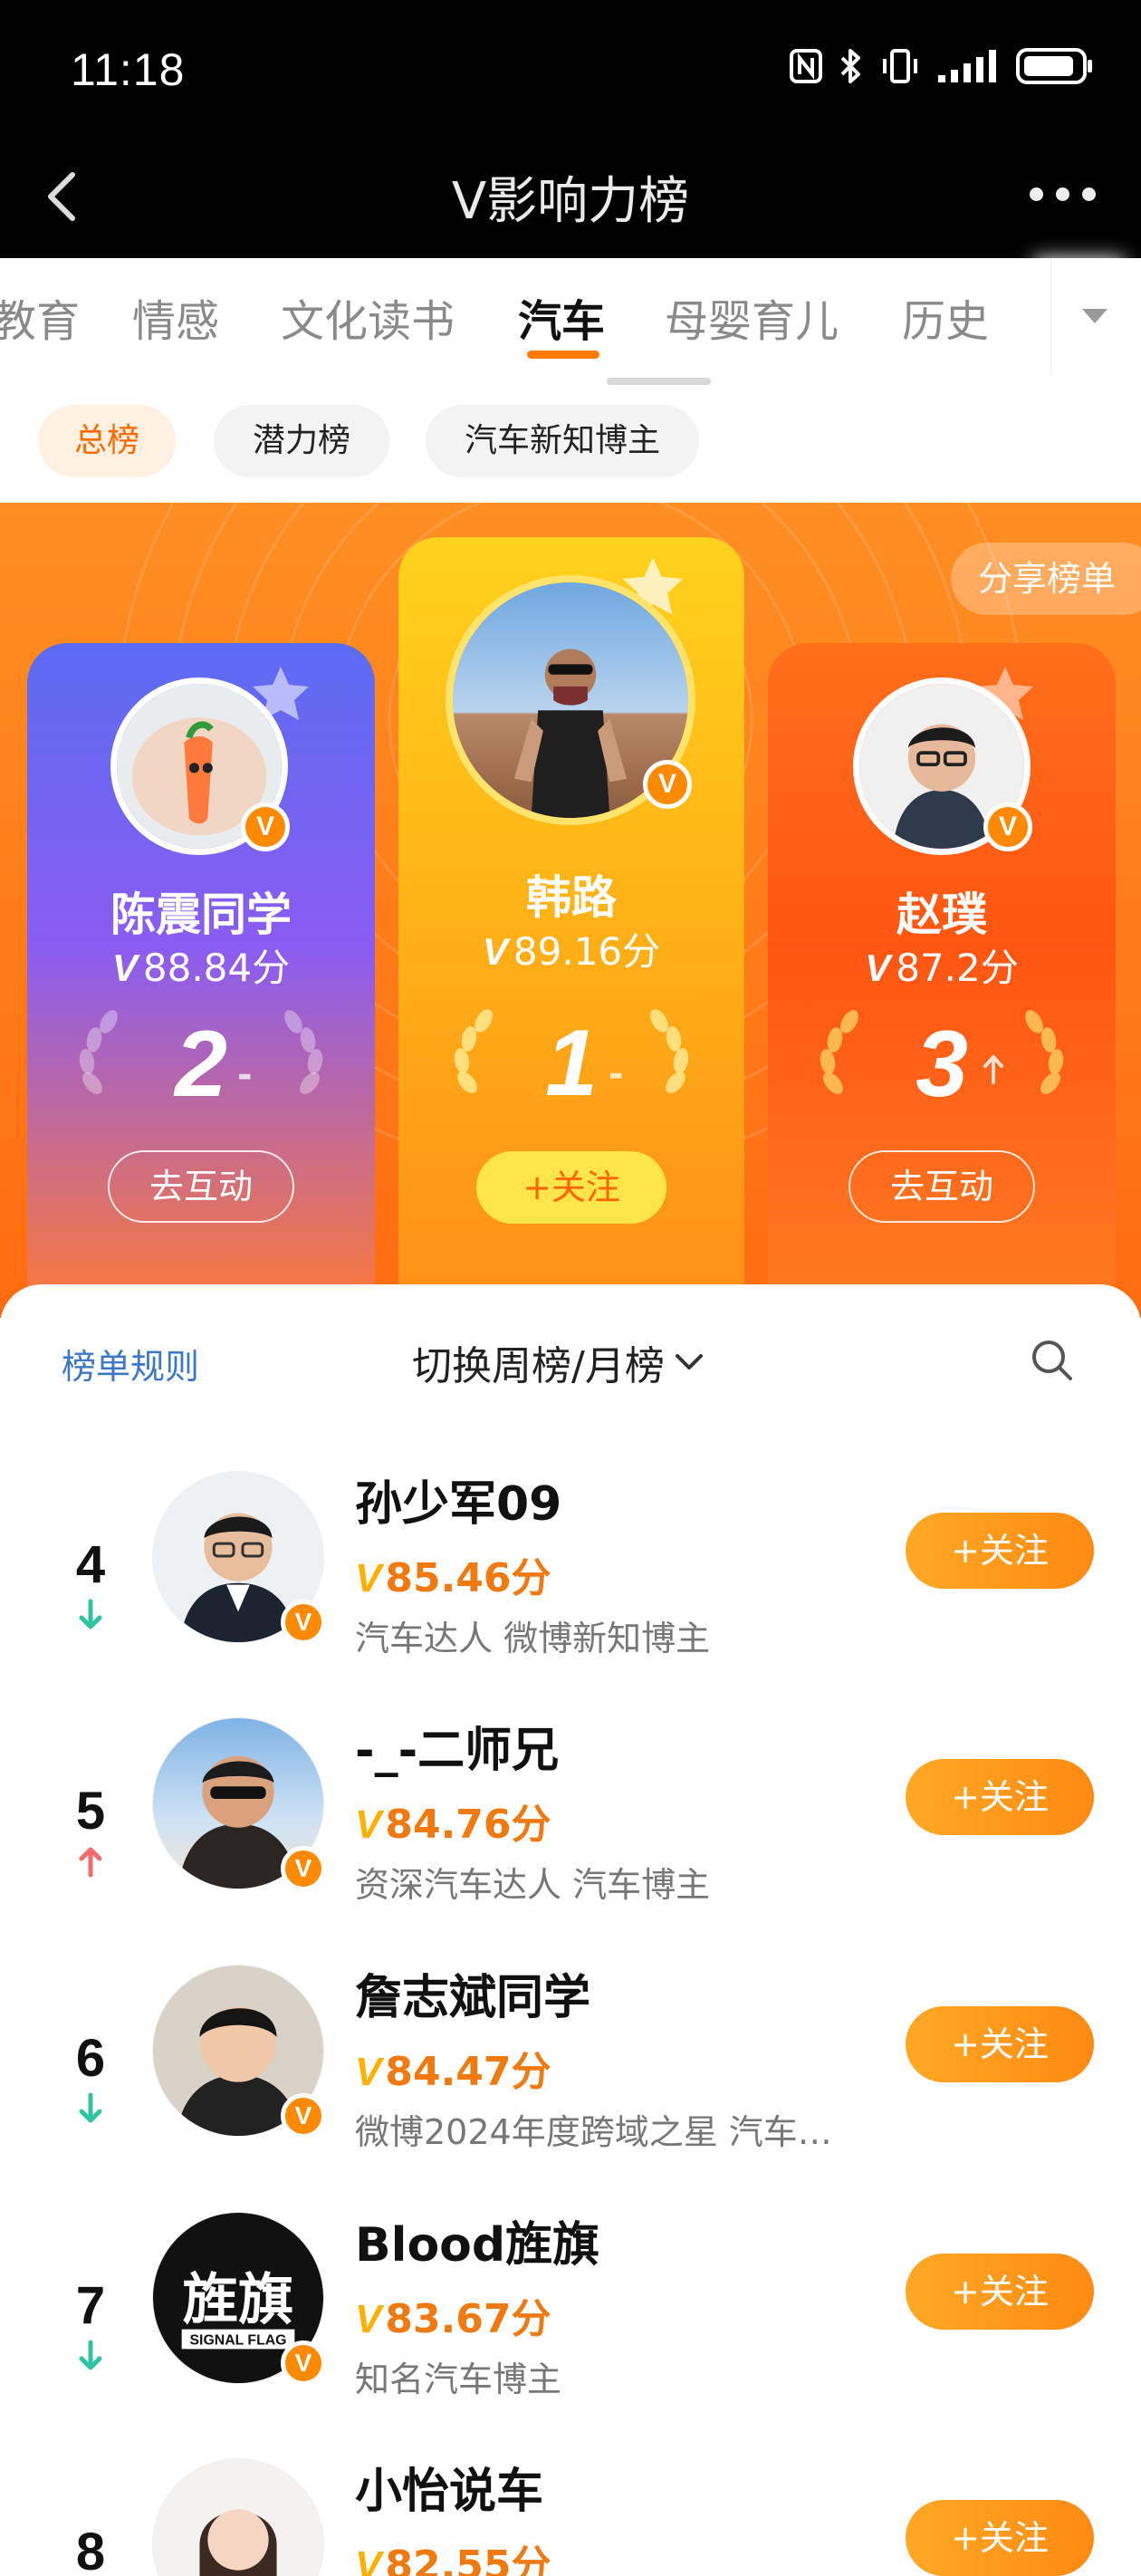 This screenshot has width=1141, height=2576. I want to click on ranking-rules-link: 榜单规则, so click(130, 1364).